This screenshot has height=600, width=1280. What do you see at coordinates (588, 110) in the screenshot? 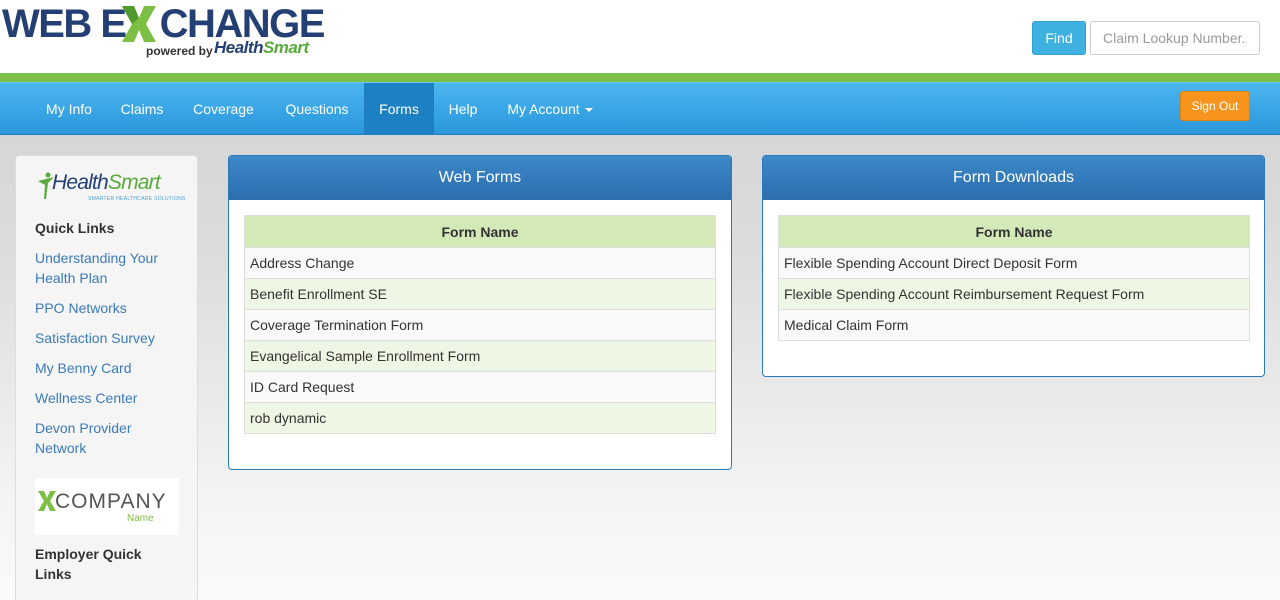
I see `caret-down-icon` at bounding box center [588, 110].